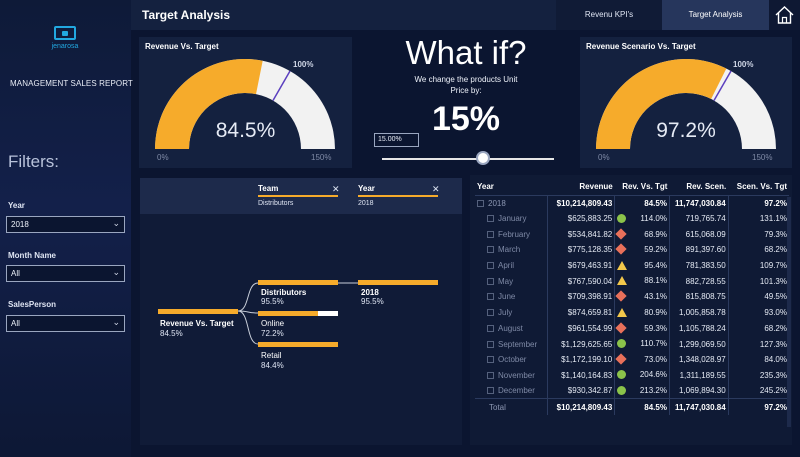  Describe the element at coordinates (468, 159) in the screenshot. I see `price-change-slider-track` at that location.